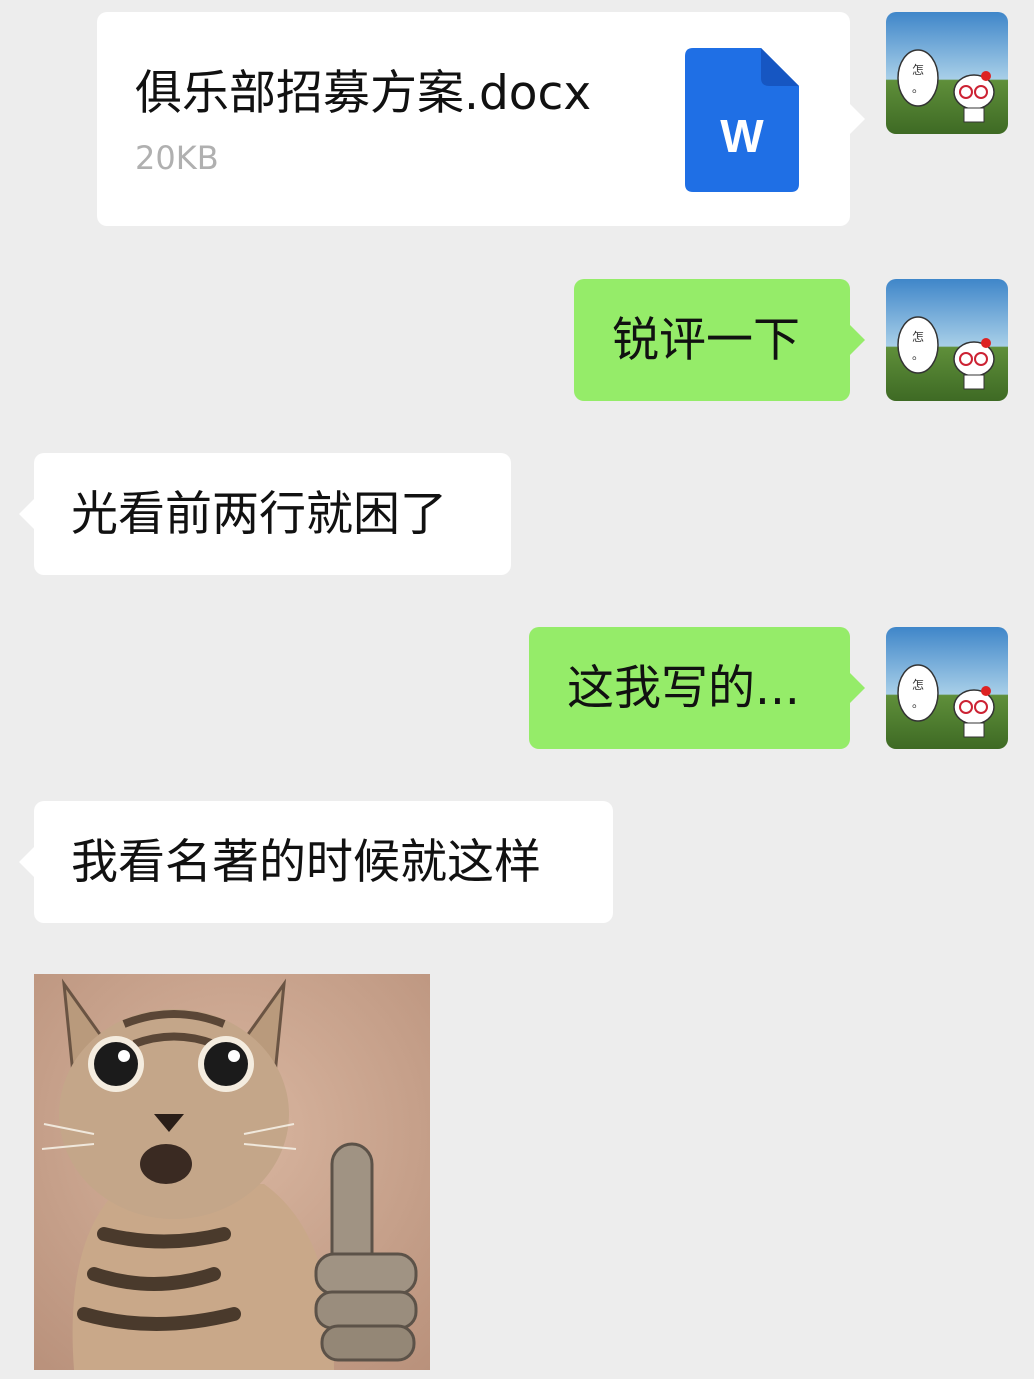 The image size is (1034, 1379). What do you see at coordinates (363, 93) in the screenshot?
I see `file-name: 俱乐部招募方案.docx` at bounding box center [363, 93].